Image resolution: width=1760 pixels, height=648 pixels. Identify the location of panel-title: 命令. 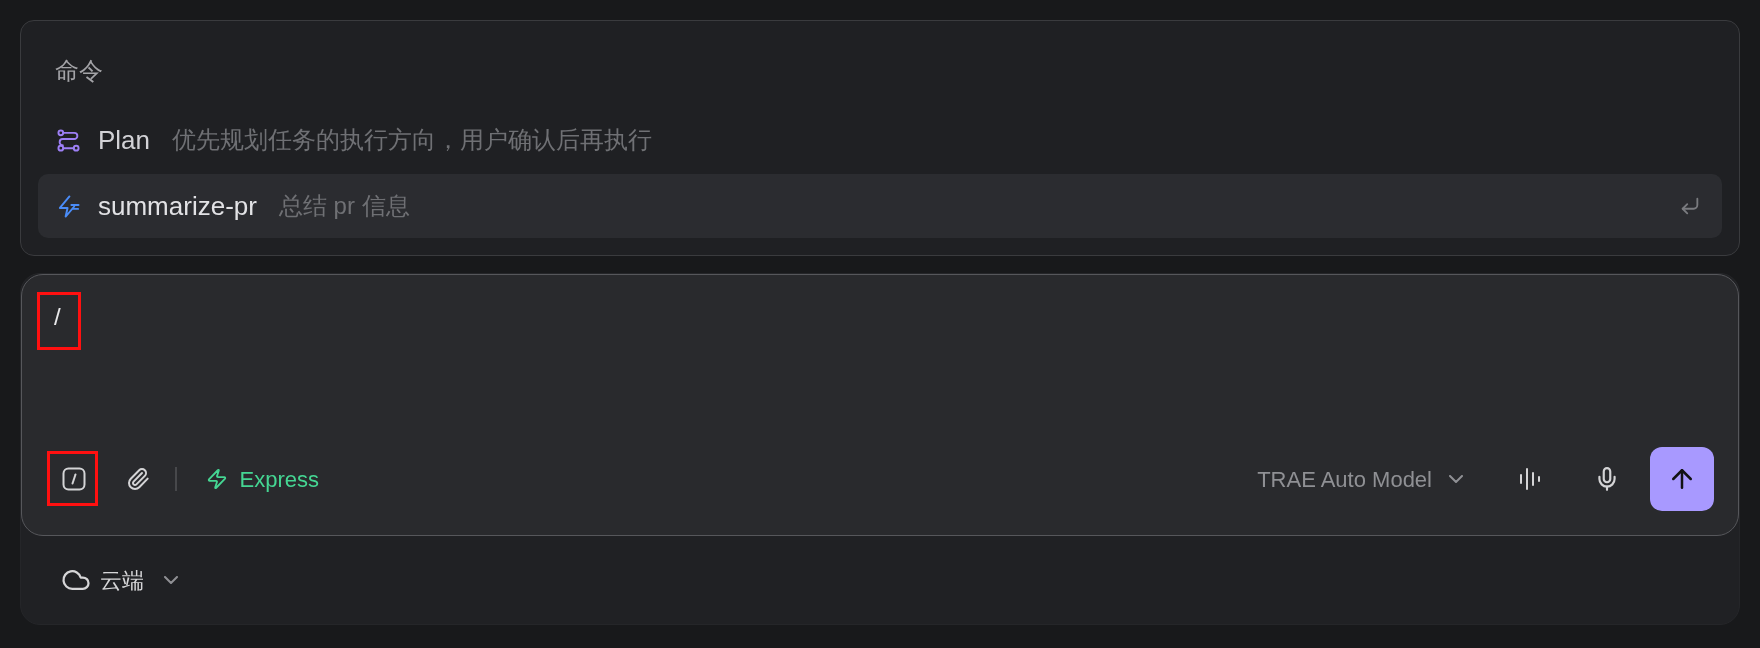
(79, 71).